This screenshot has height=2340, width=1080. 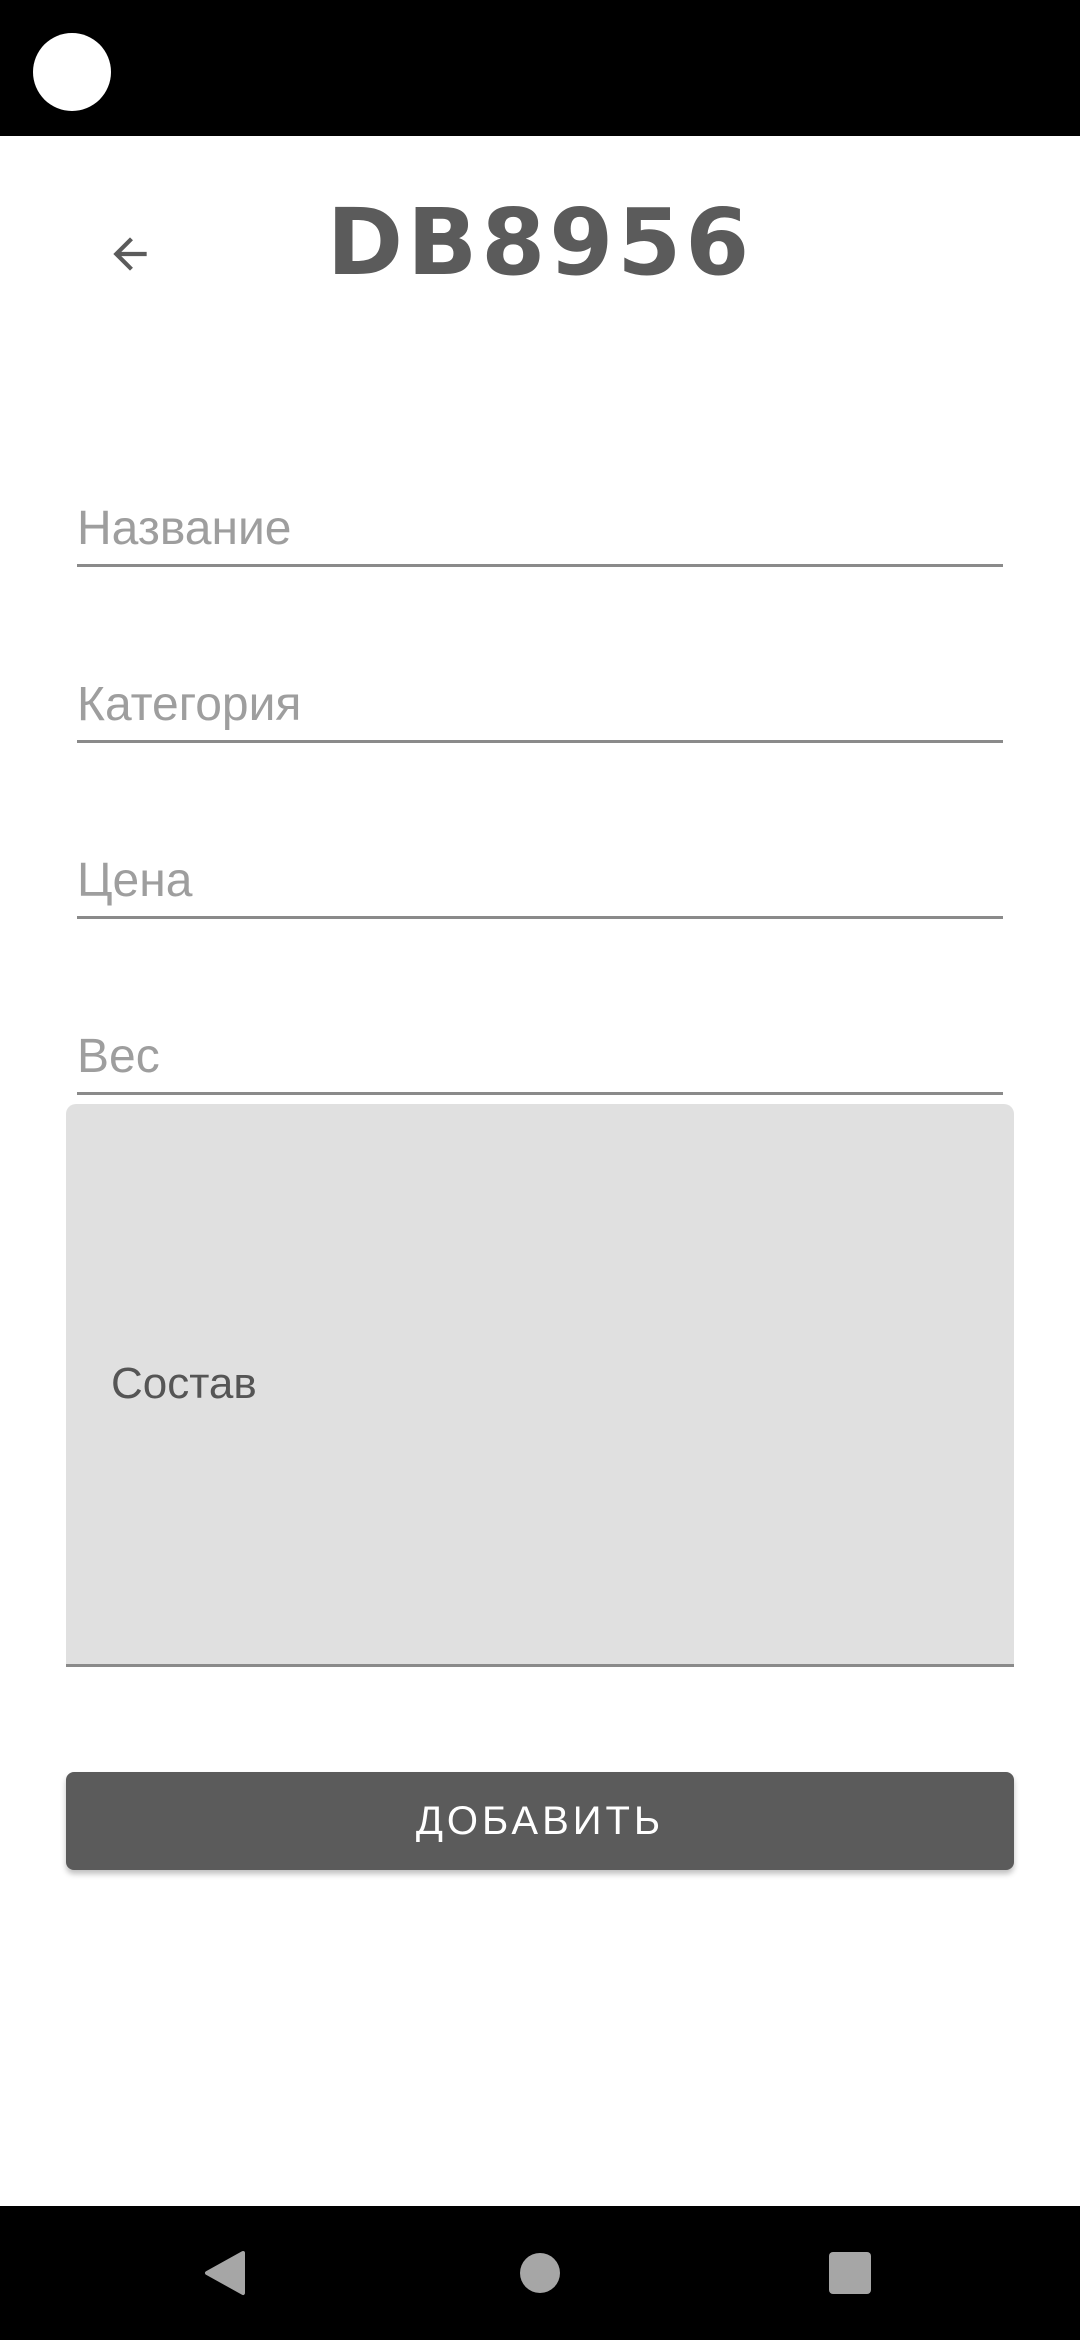 I want to click on circle-home-icon, so click(x=540, y=2273).